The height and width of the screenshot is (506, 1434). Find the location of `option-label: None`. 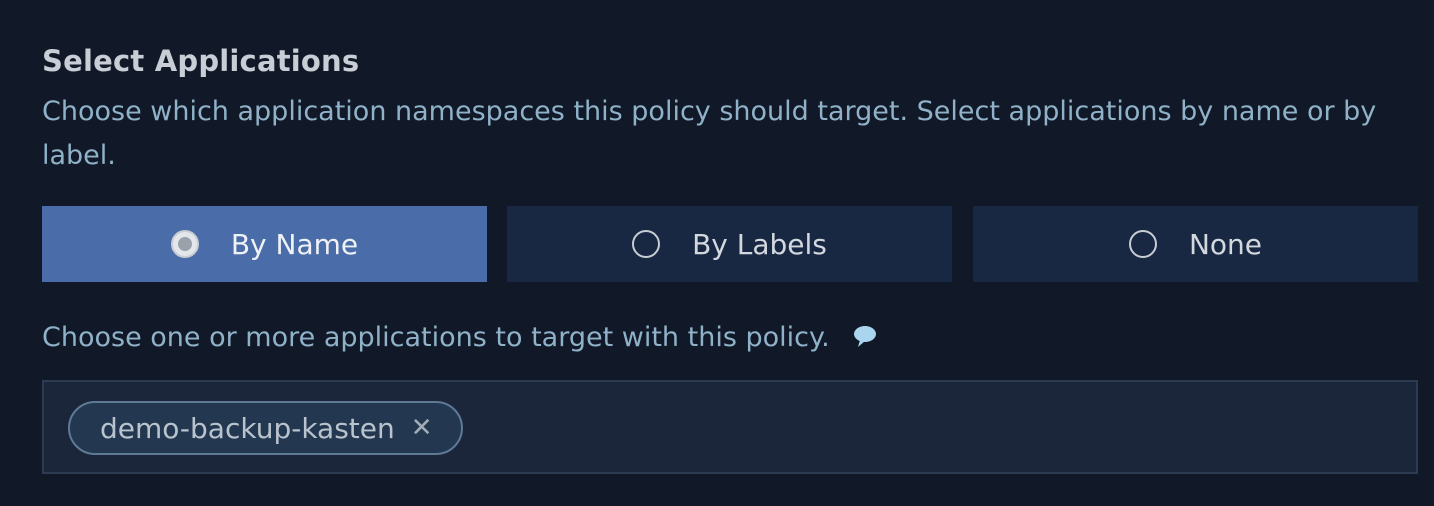

option-label: None is located at coordinates (1225, 244).